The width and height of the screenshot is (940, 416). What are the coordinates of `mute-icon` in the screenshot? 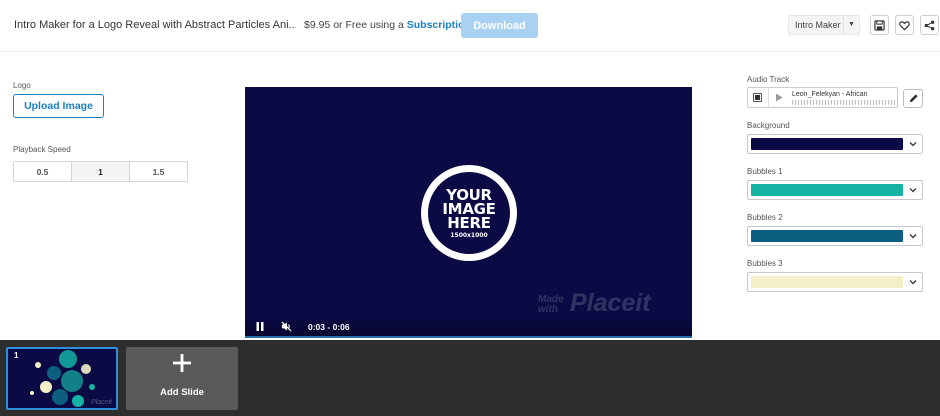 It's located at (286, 326).